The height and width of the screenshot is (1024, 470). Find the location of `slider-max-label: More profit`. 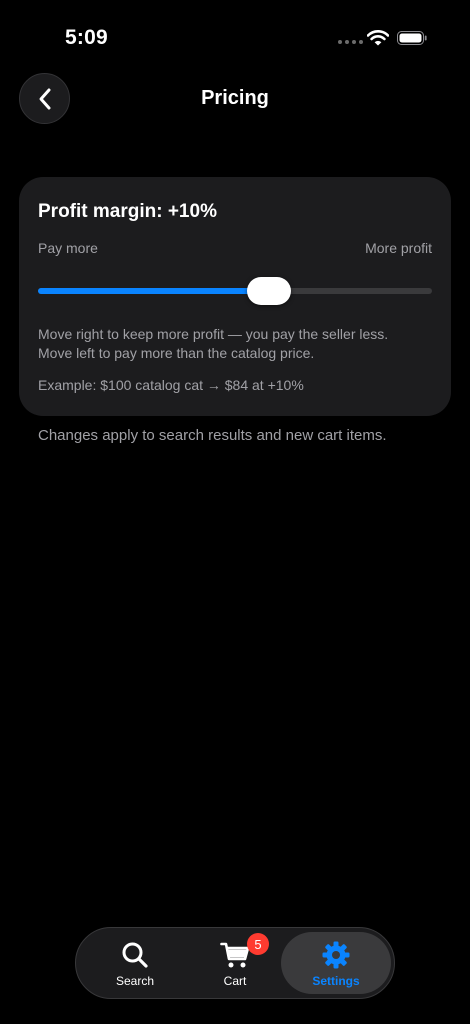

slider-max-label: More profit is located at coordinates (398, 248).